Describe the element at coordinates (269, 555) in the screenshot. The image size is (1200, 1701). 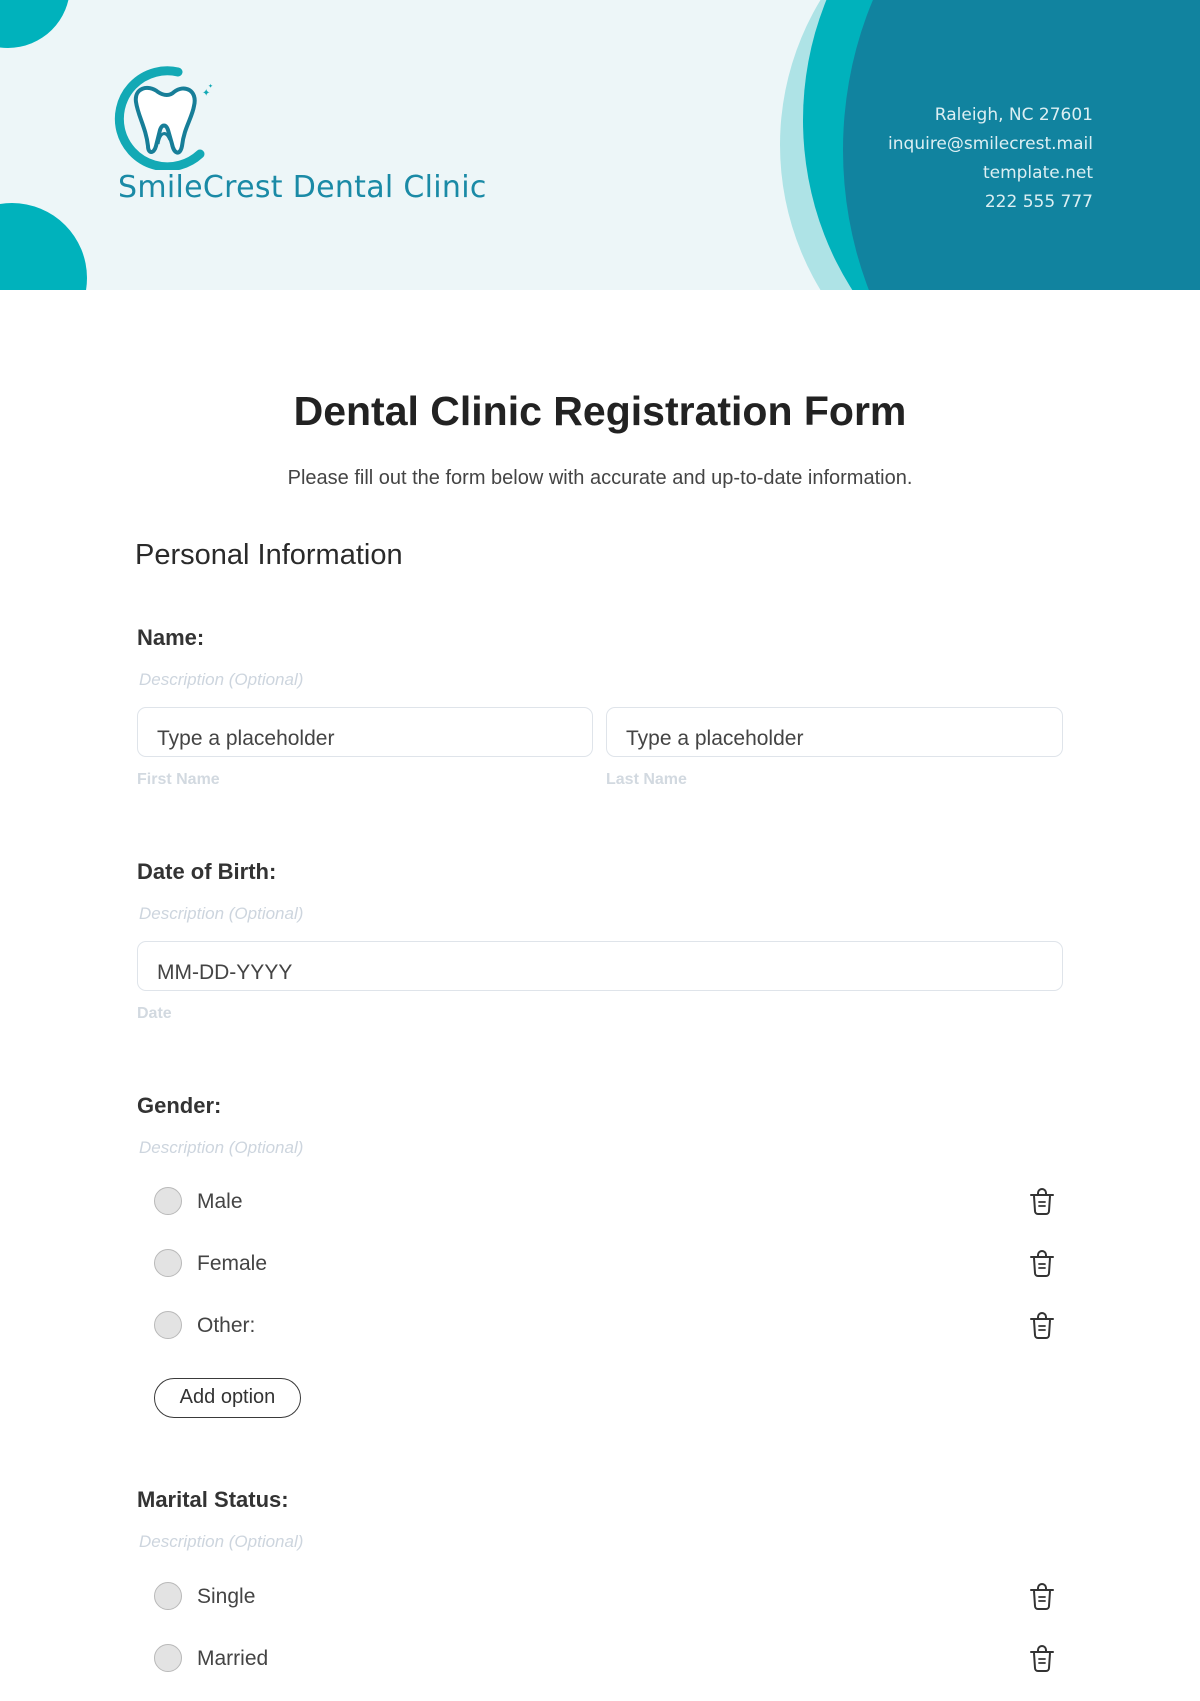
I see `section-title: Personal Information` at that location.